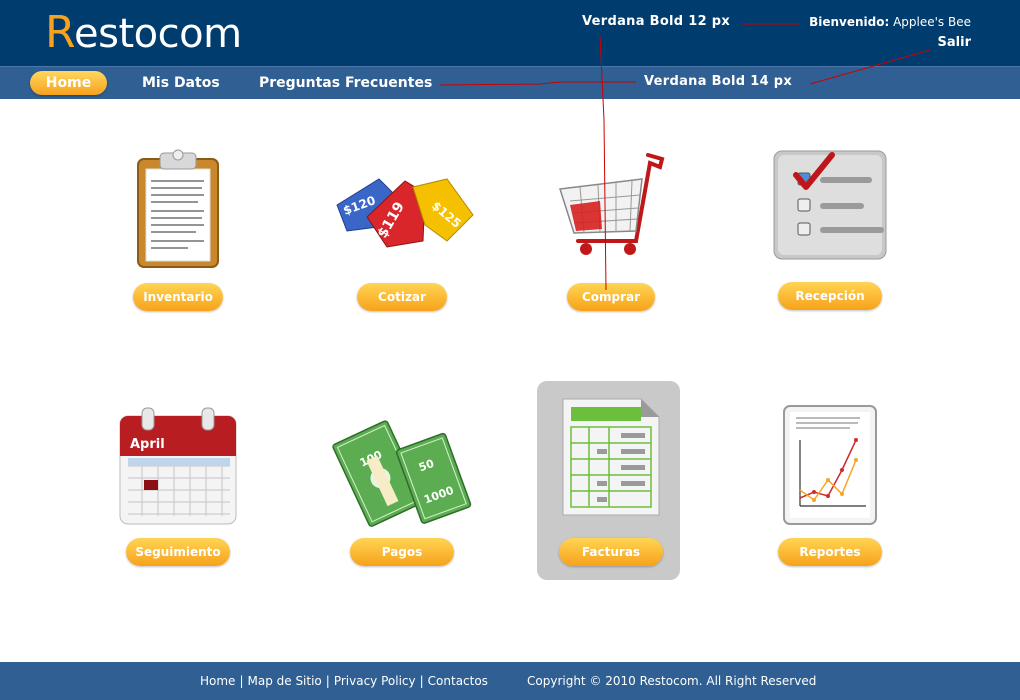  Describe the element at coordinates (830, 205) in the screenshot. I see `checklist-icon` at that location.